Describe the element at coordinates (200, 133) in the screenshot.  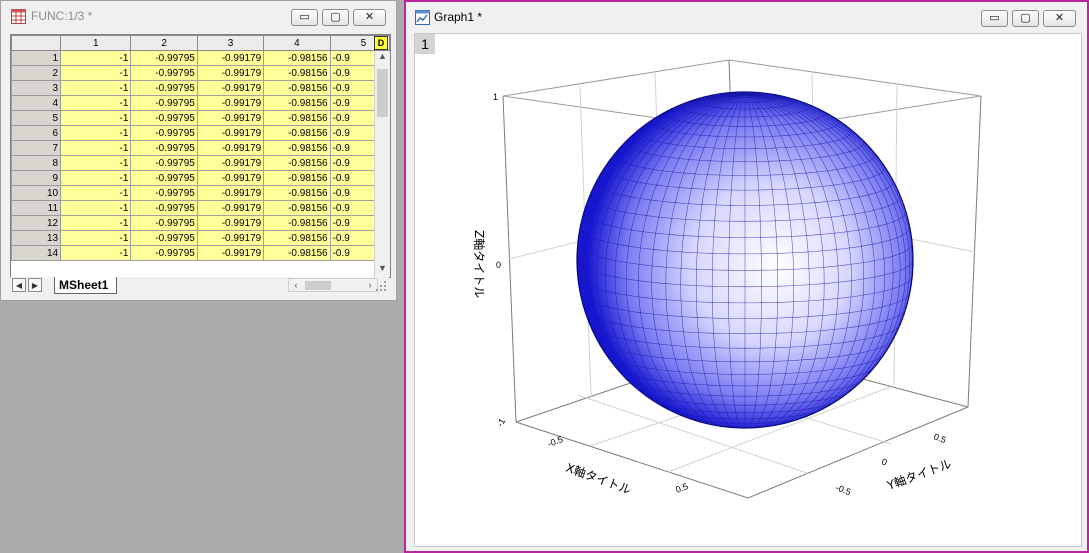
I see `table-row: 6 -1 -0.99795 -0.99179 -0.98156 -0.9` at that location.